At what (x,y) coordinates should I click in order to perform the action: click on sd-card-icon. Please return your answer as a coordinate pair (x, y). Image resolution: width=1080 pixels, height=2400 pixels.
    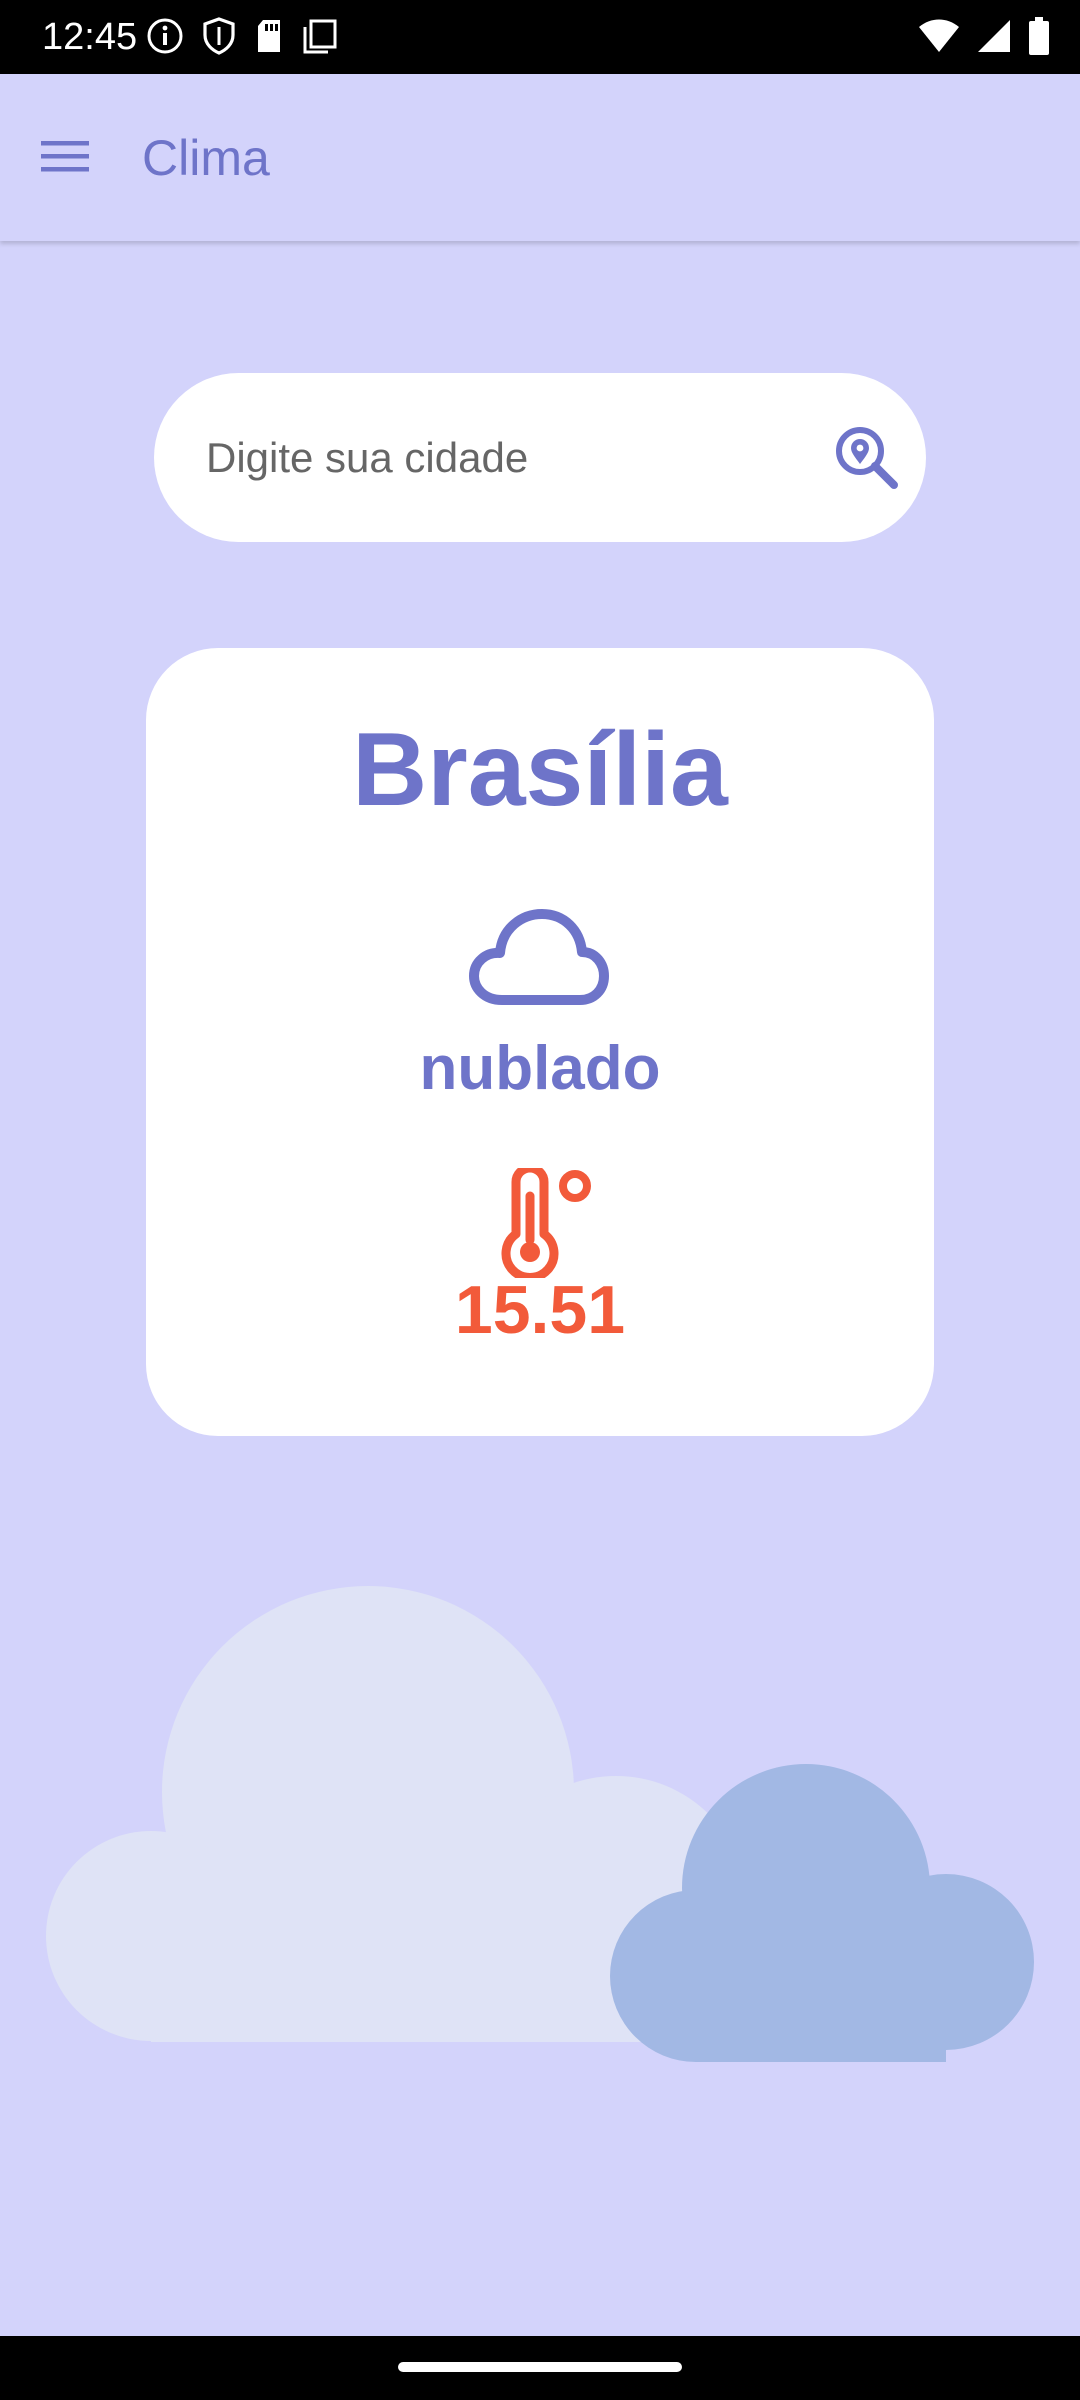
    Looking at the image, I should click on (269, 38).